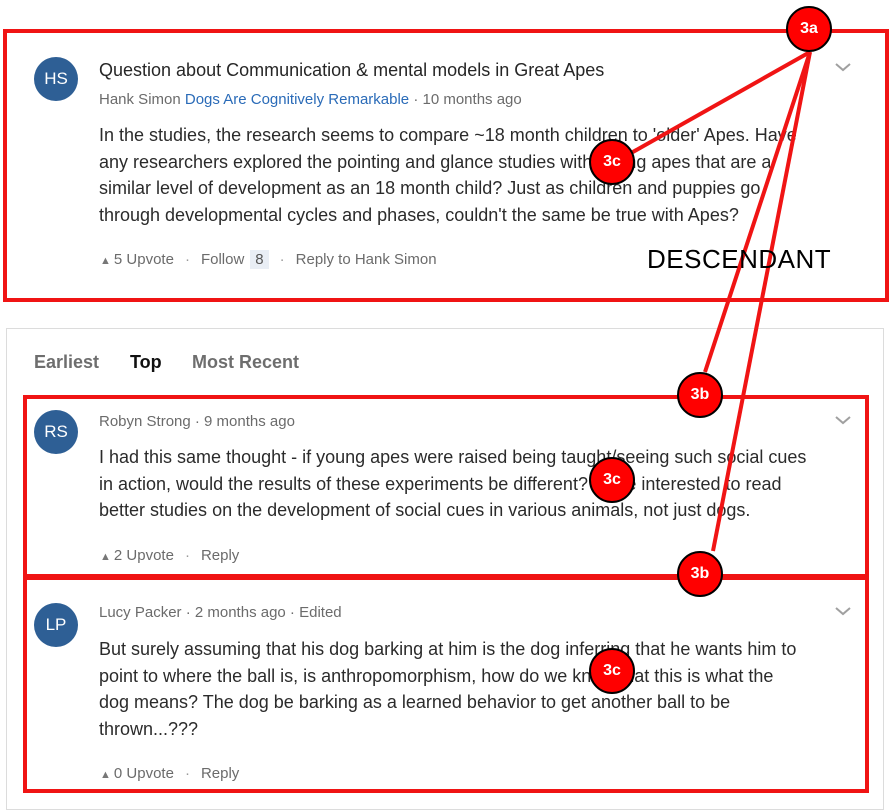 This screenshot has height=810, width=892. What do you see at coordinates (717, 301) in the screenshot?
I see `annotation-lines` at bounding box center [717, 301].